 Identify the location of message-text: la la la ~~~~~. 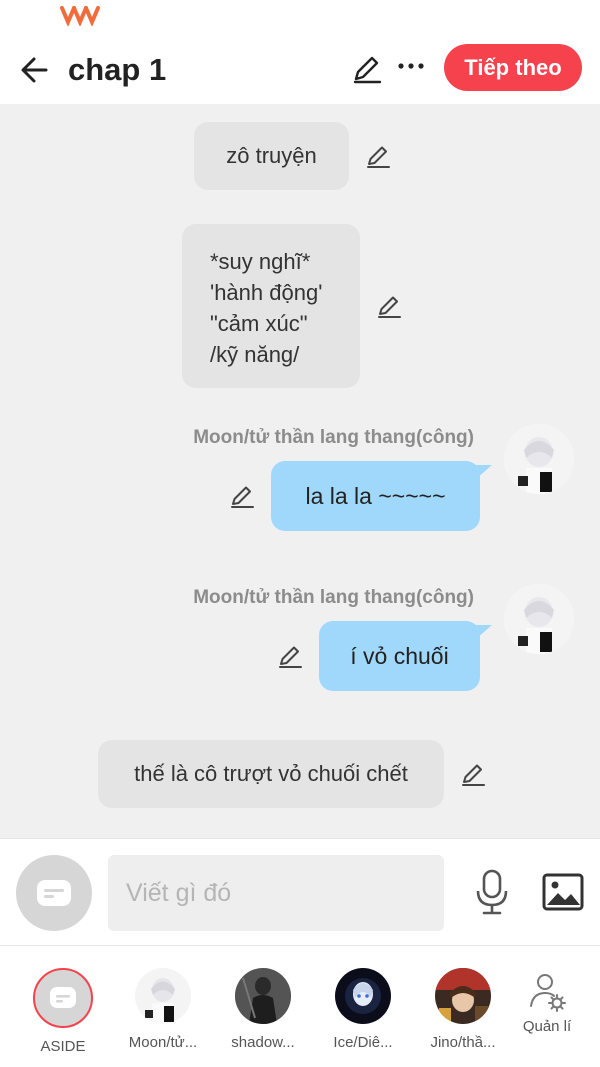
(375, 495).